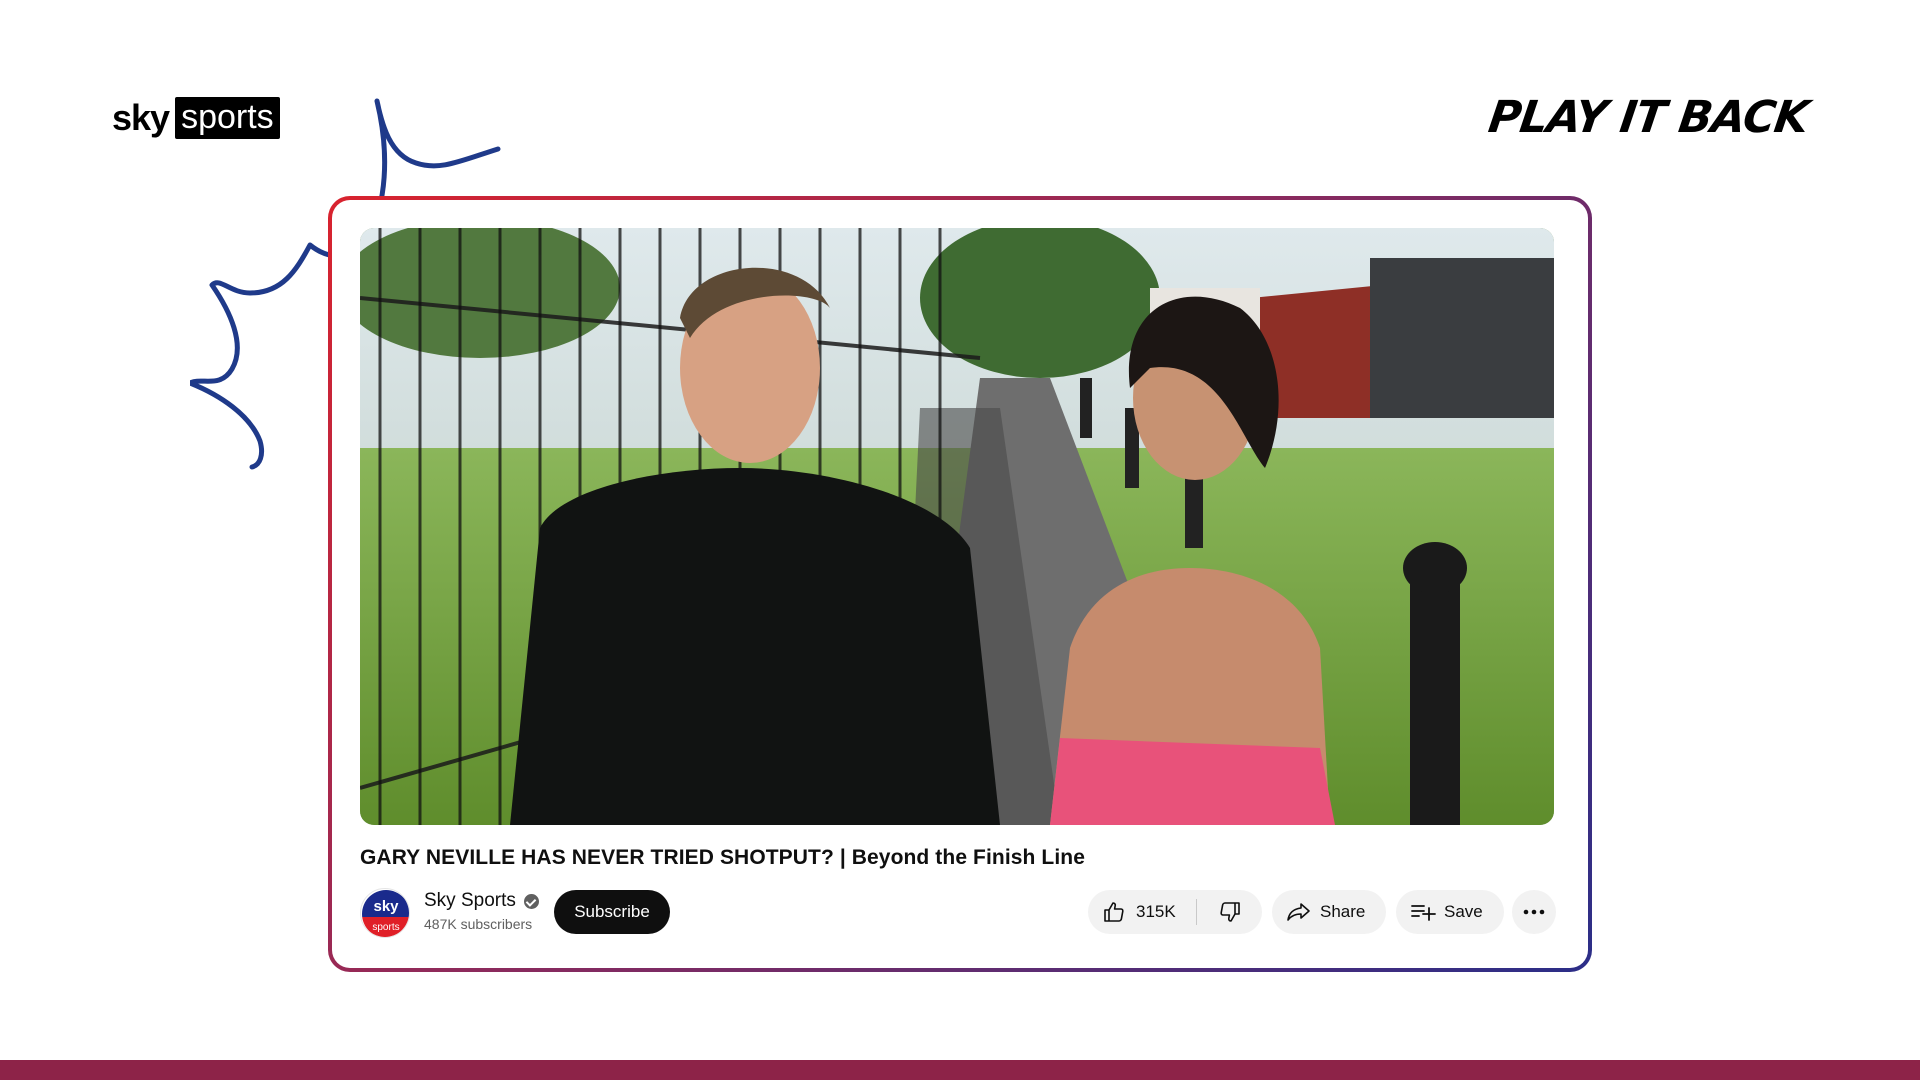 The width and height of the screenshot is (1920, 1080). What do you see at coordinates (1463, 911) in the screenshot?
I see `save-label: Save` at bounding box center [1463, 911].